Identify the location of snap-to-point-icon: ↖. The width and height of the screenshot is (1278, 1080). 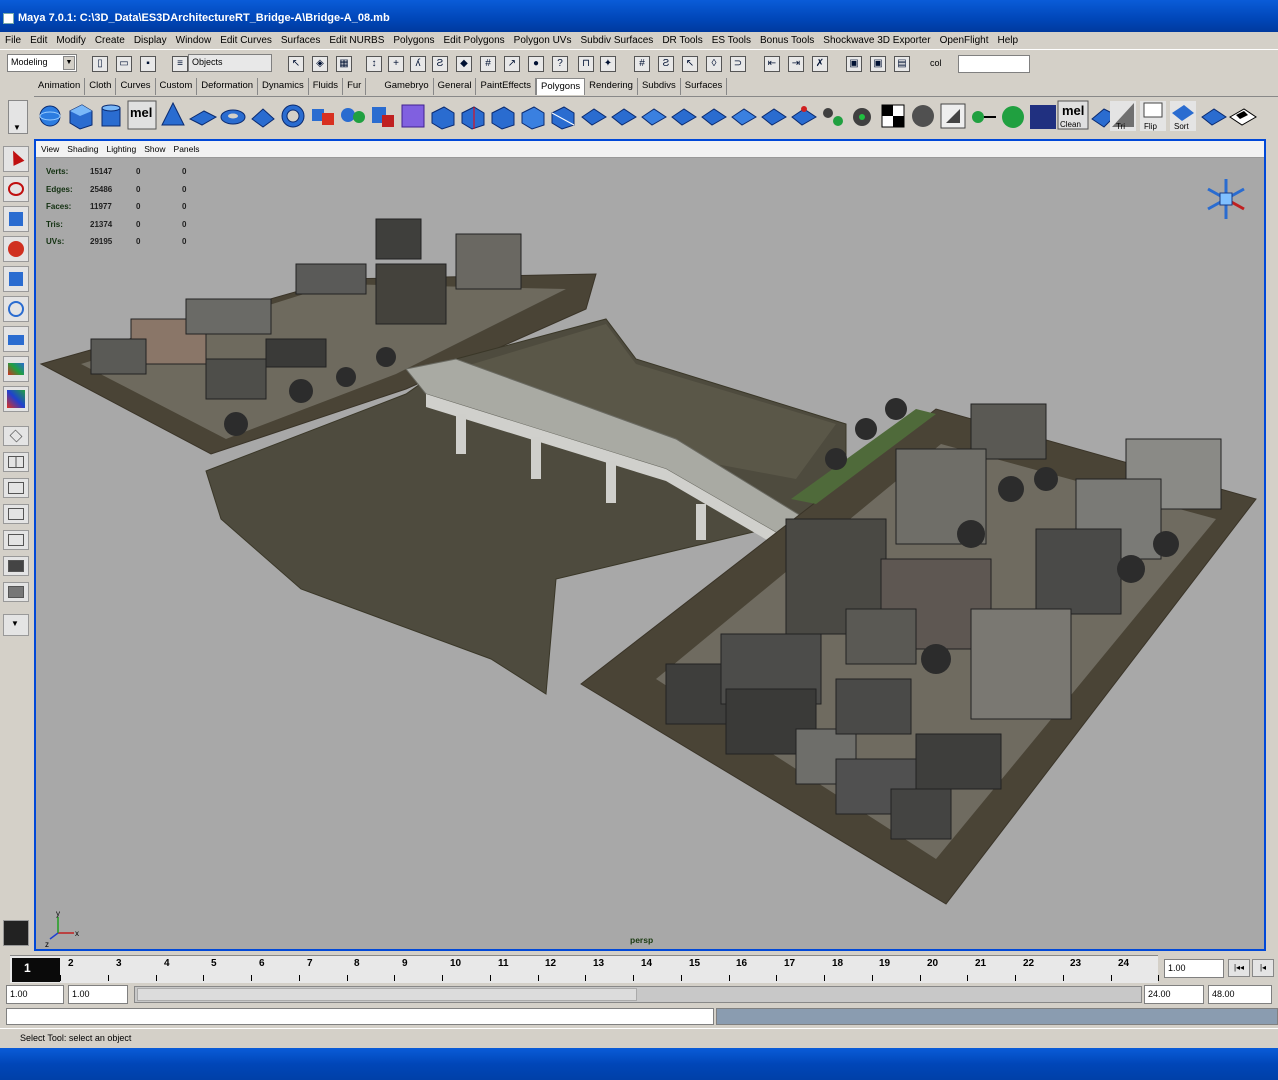
(690, 64).